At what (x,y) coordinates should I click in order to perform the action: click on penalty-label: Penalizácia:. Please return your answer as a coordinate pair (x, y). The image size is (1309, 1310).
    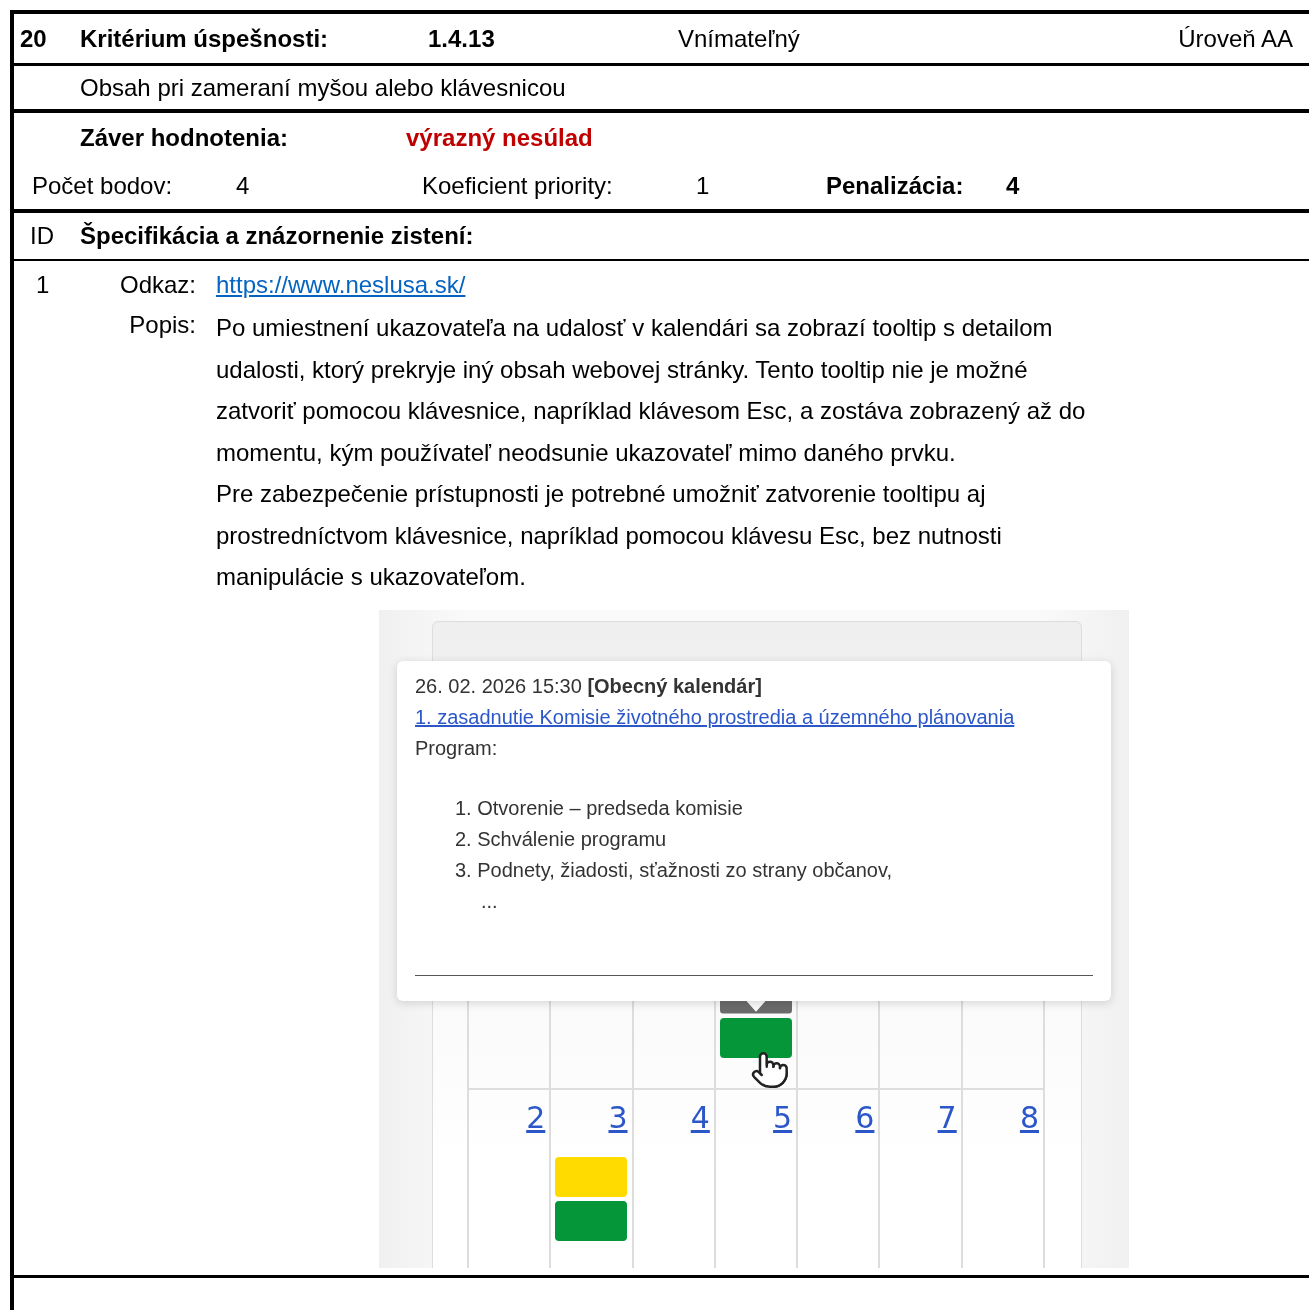
    Looking at the image, I should click on (895, 186).